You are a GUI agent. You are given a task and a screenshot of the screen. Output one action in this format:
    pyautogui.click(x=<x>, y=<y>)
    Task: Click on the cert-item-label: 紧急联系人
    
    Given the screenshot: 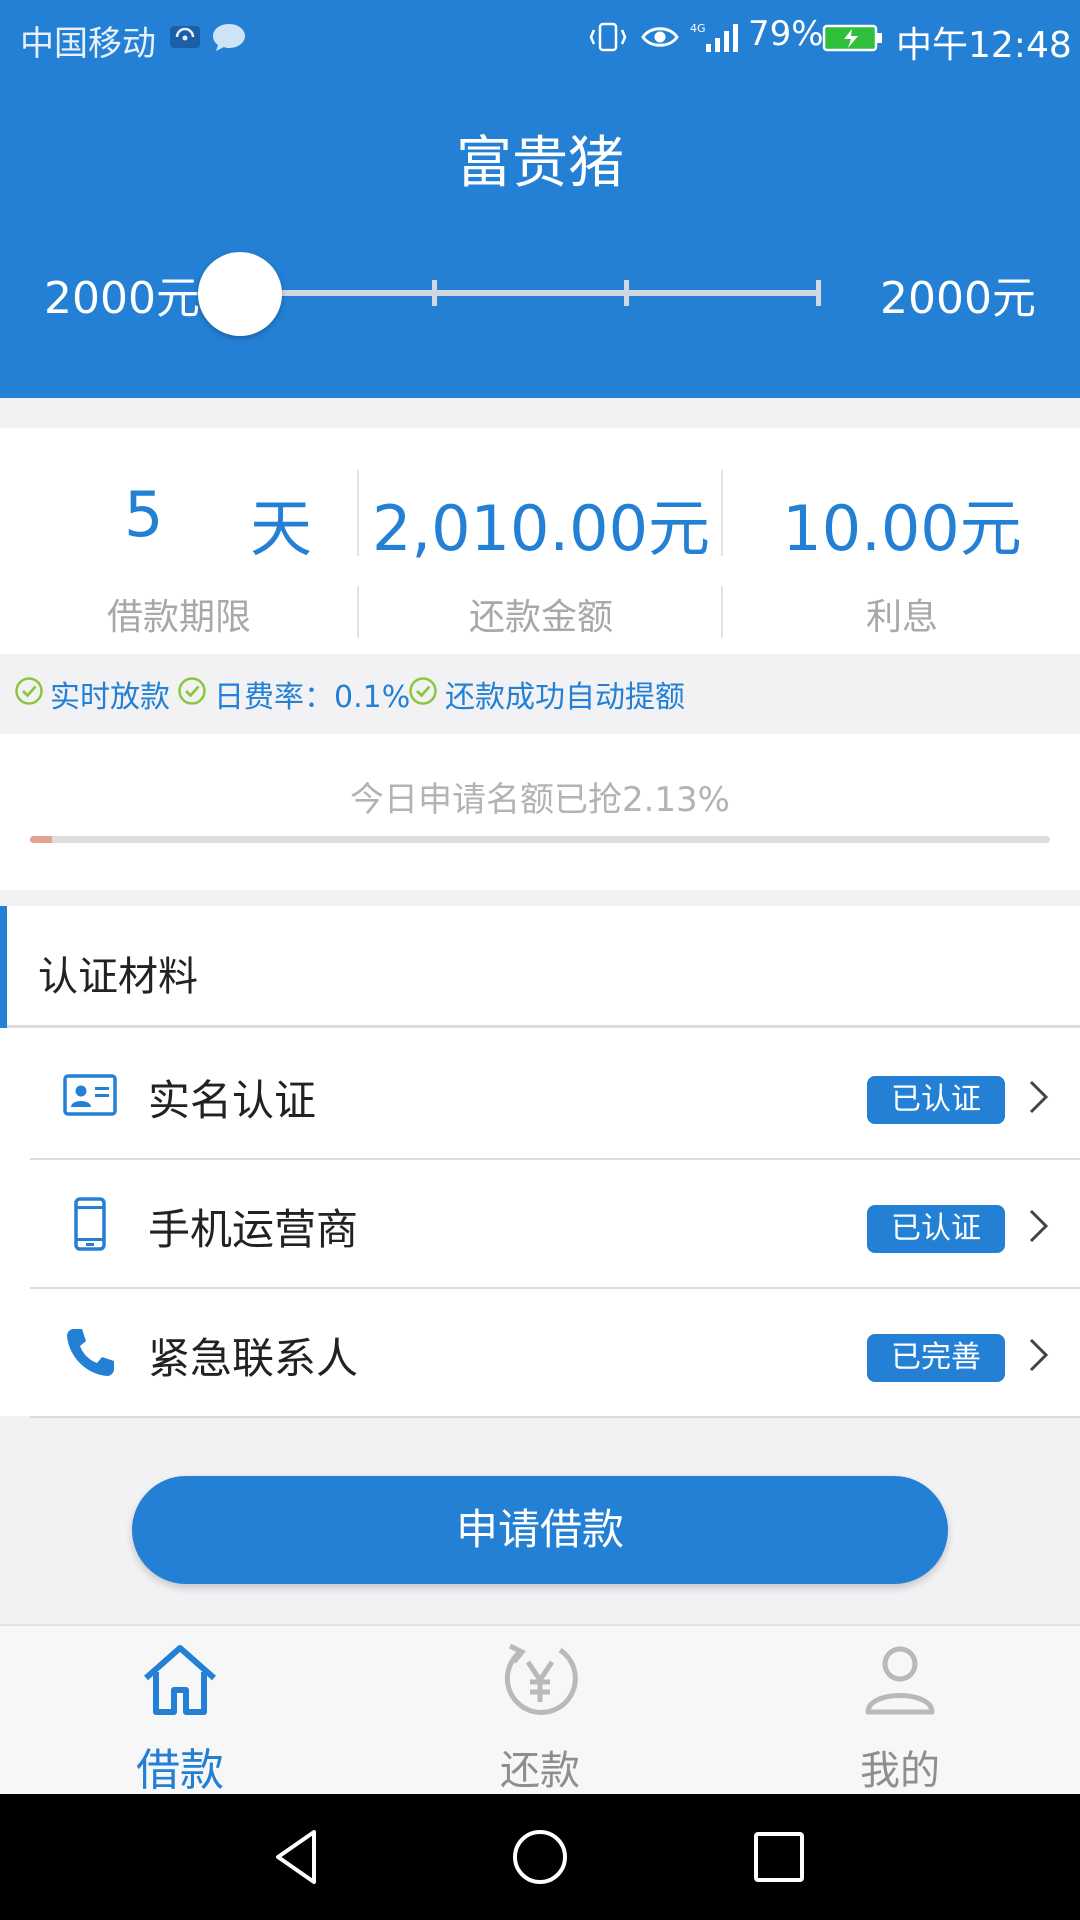 What is the action you would take?
    pyautogui.click(x=253, y=1358)
    